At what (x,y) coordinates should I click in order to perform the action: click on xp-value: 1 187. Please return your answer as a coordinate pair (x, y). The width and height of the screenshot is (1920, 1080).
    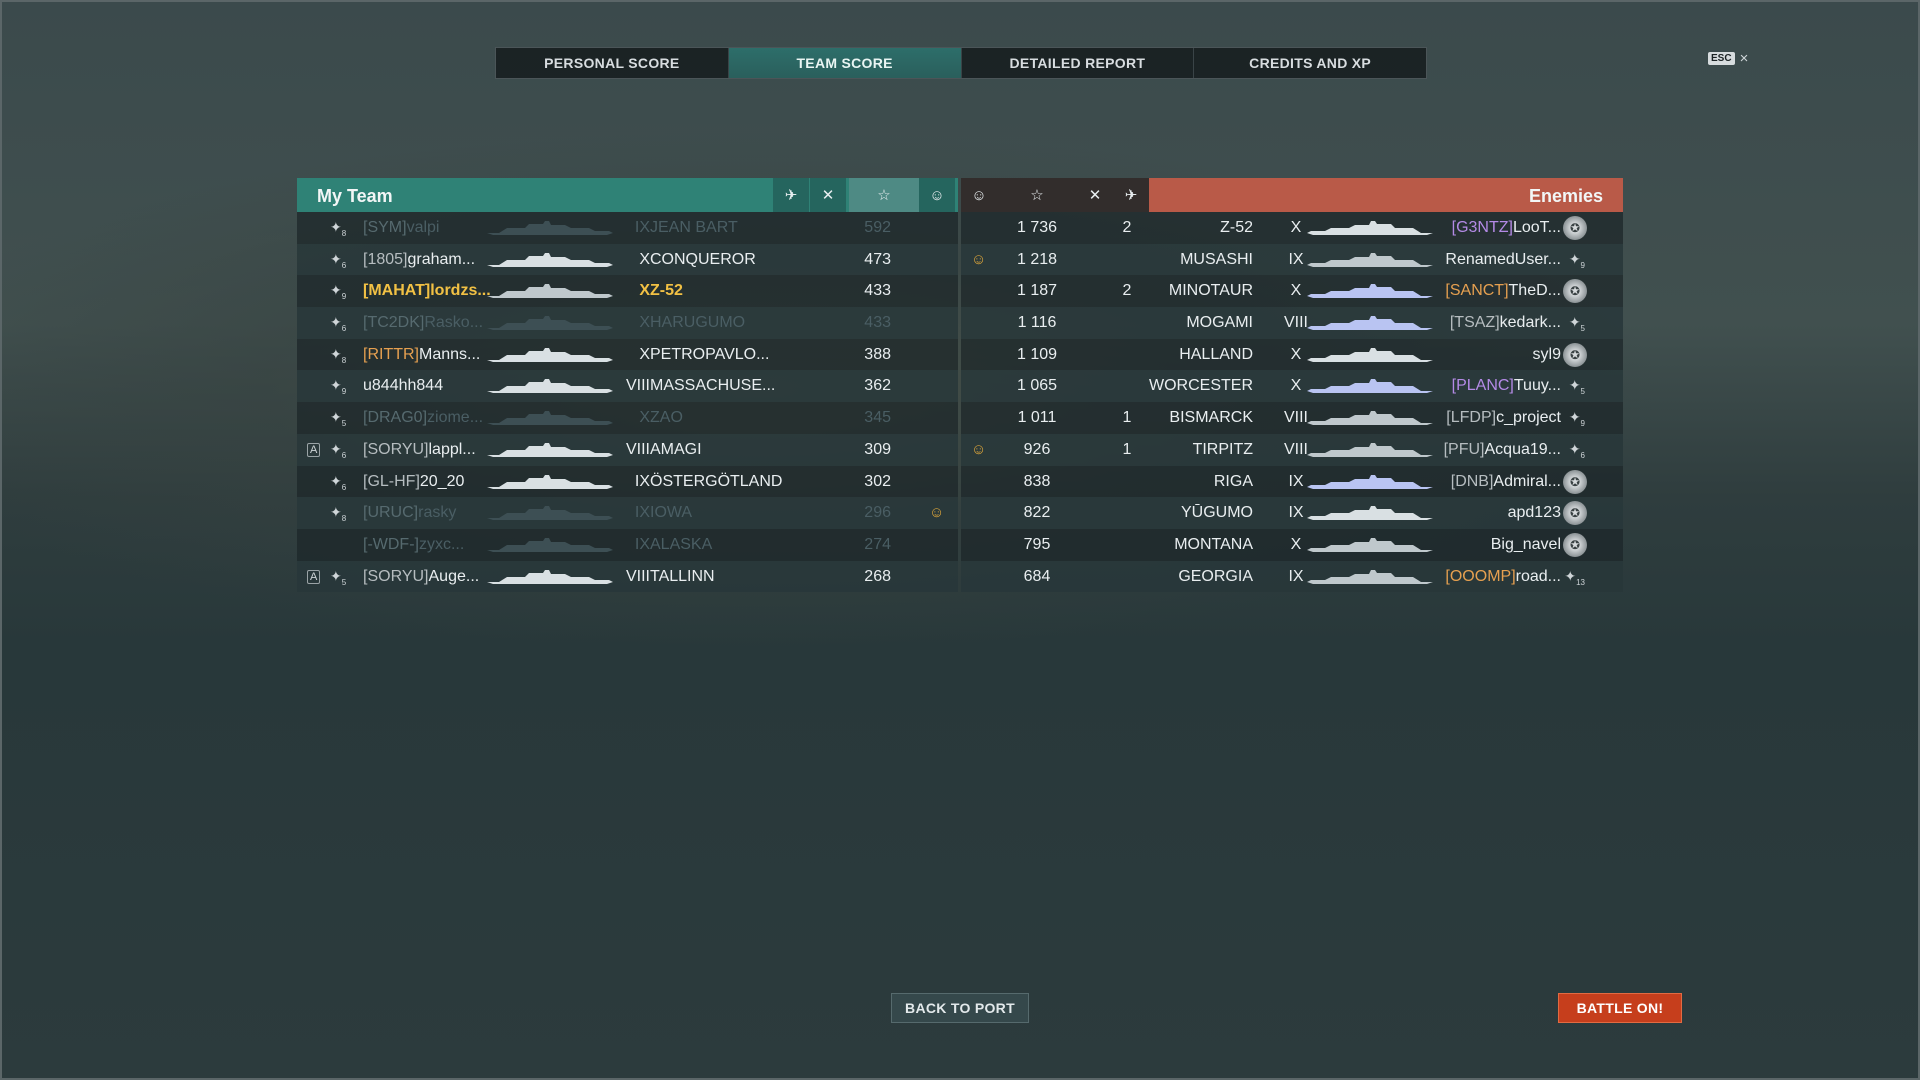
    Looking at the image, I should click on (1037, 291).